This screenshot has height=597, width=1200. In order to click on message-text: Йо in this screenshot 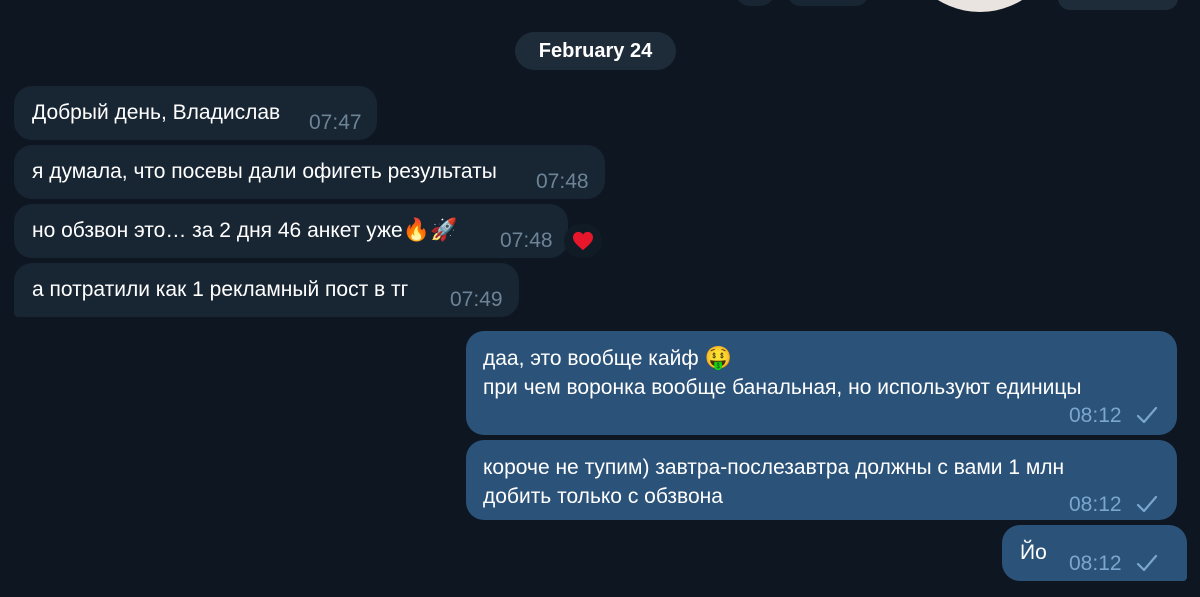, I will do `click(1033, 552)`.